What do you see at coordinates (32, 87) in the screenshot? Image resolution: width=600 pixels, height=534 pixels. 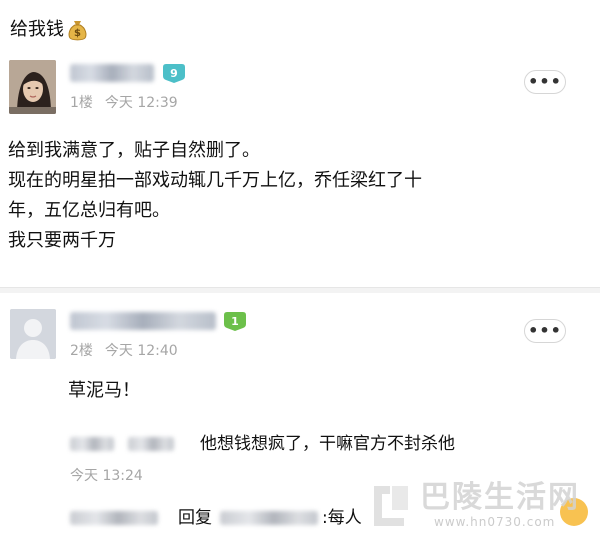 I see `user-avatar` at bounding box center [32, 87].